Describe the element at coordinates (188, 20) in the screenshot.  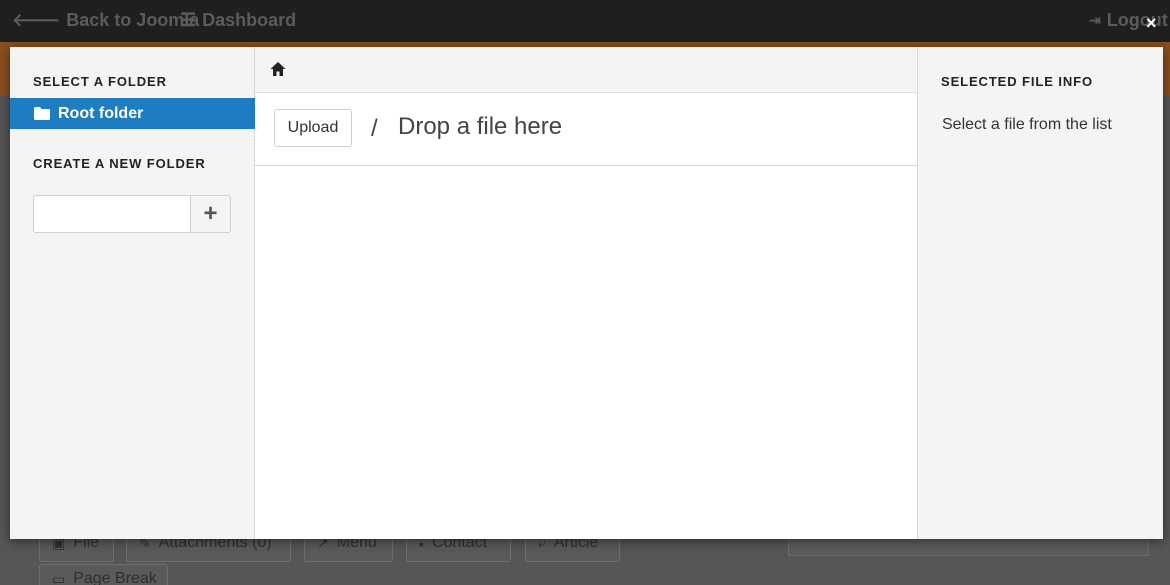
I see `list-icon: ☰` at that location.